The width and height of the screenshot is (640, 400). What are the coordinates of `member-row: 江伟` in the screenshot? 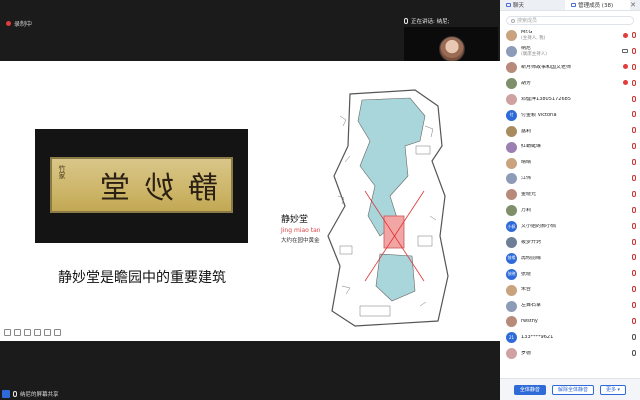 It's located at (570, 179).